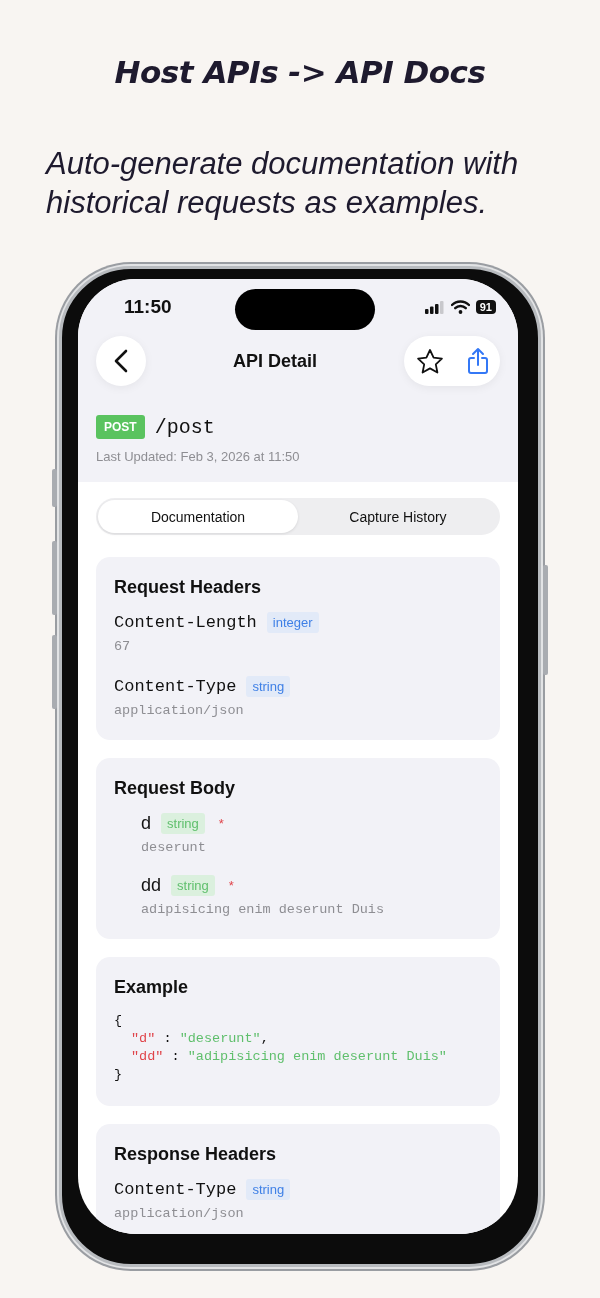 The width and height of the screenshot is (600, 1298). What do you see at coordinates (198, 516) in the screenshot?
I see `segment-tab: Documentation` at bounding box center [198, 516].